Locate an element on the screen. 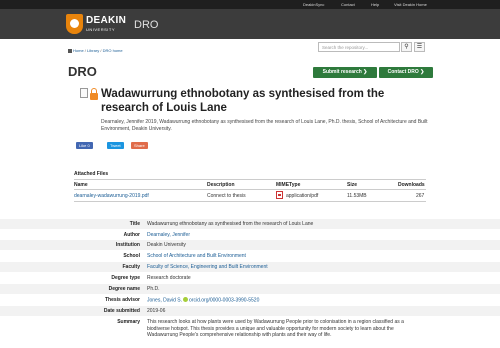  contact-link: Contact is located at coordinates (348, 4).